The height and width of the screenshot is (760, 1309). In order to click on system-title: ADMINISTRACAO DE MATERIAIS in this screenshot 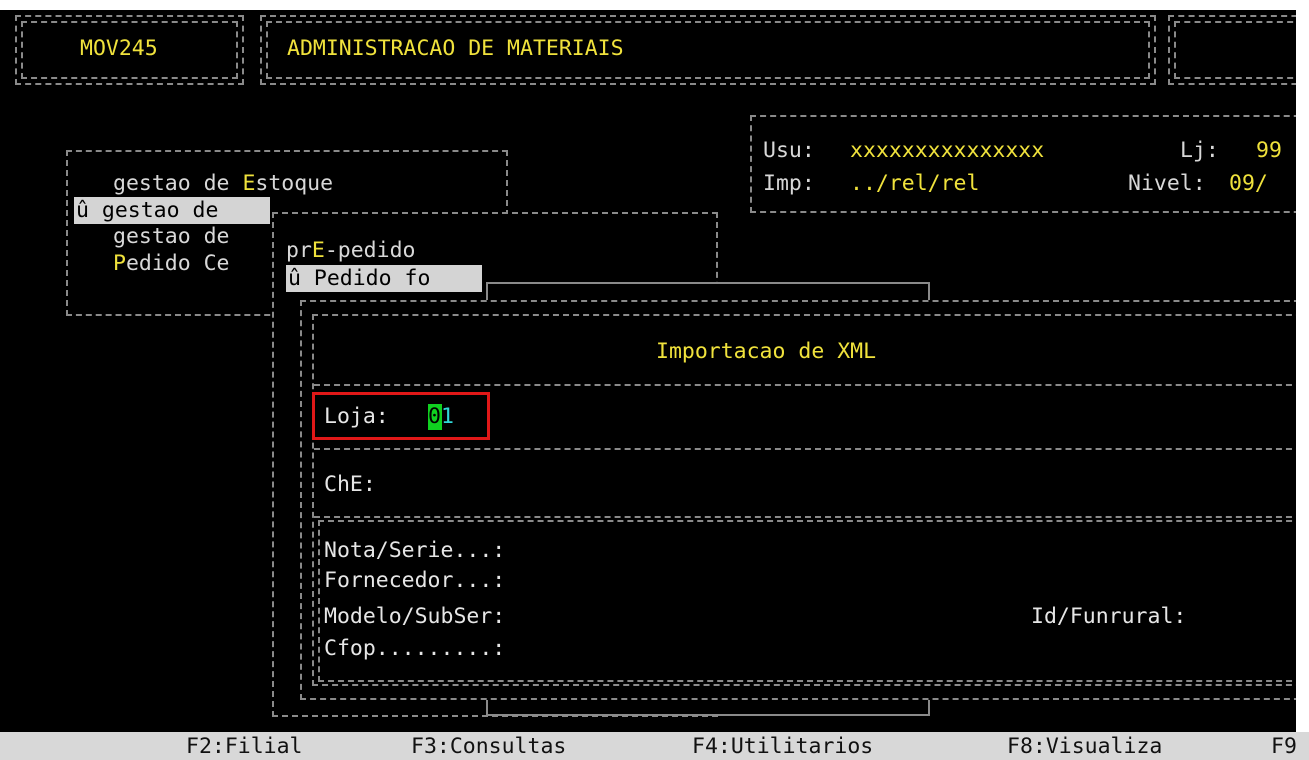, I will do `click(455, 48)`.